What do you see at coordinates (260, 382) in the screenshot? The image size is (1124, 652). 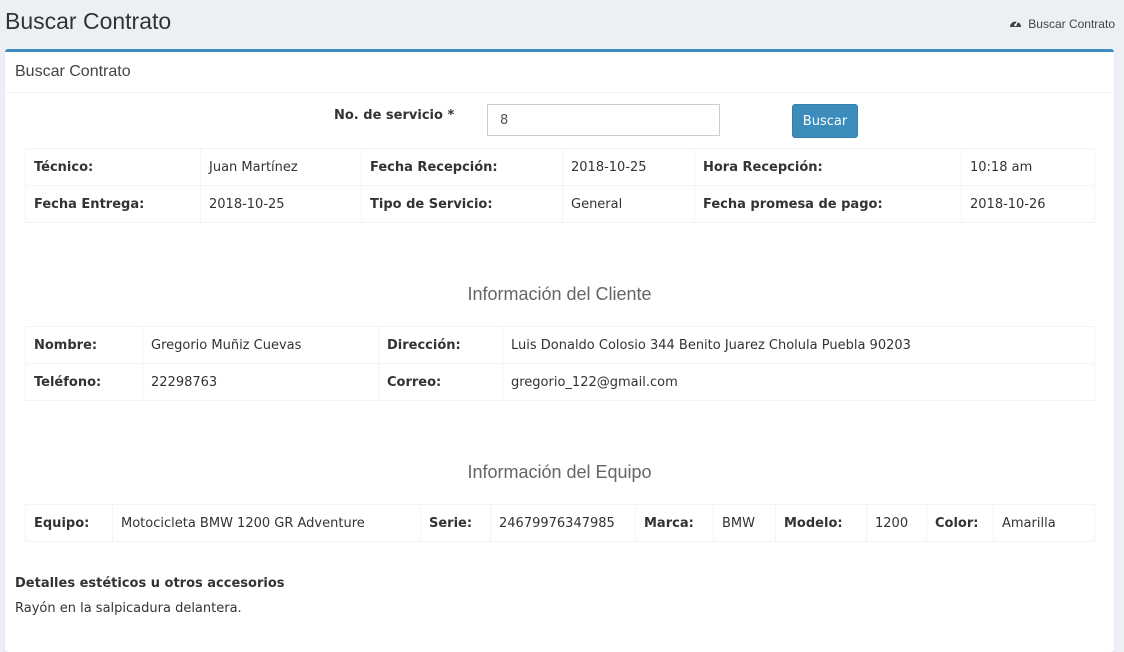 I see `telefono-value: 22298763` at bounding box center [260, 382].